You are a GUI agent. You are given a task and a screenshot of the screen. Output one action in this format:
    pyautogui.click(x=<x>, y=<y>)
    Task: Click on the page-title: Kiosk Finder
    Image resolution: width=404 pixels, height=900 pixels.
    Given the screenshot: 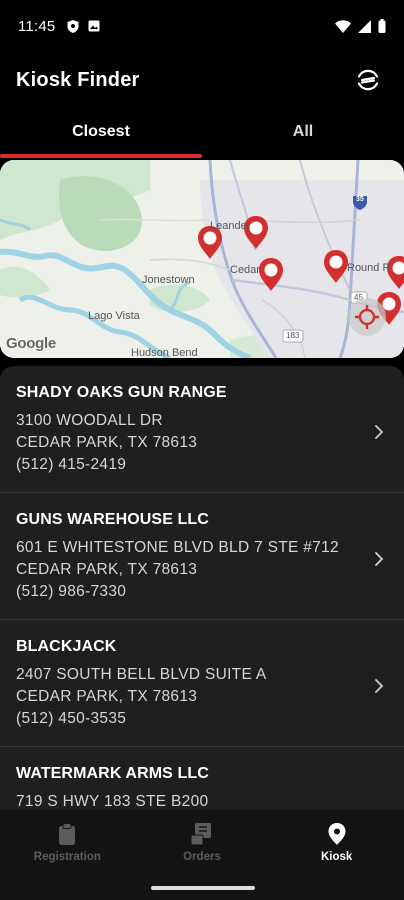 What is the action you would take?
    pyautogui.click(x=78, y=79)
    